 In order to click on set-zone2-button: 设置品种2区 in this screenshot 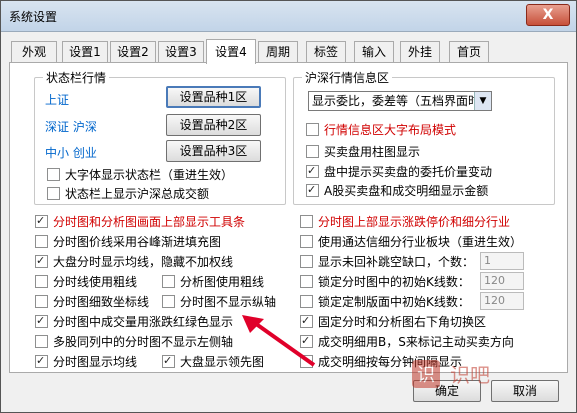, I will do `click(213, 125)`.